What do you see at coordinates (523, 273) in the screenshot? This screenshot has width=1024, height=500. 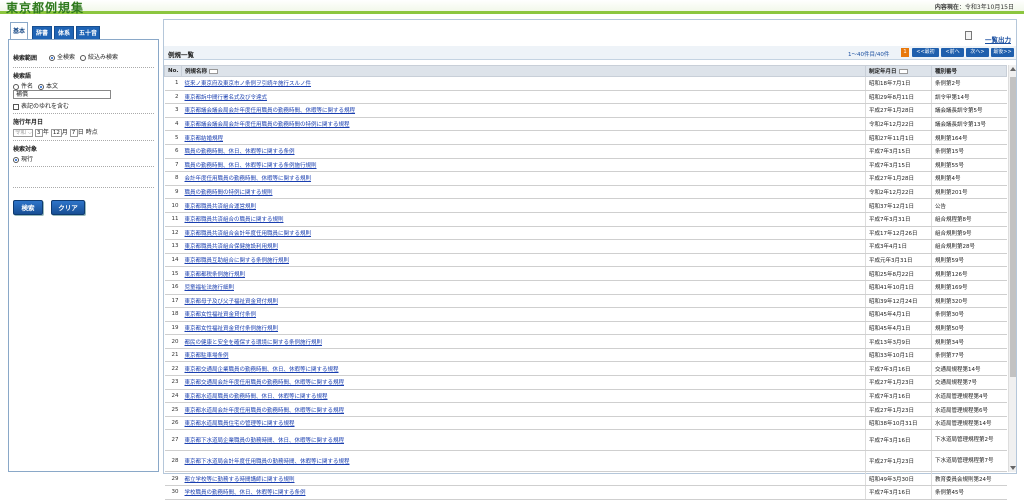 I see `row-title-link: 東京都都税条例施行規則` at bounding box center [523, 273].